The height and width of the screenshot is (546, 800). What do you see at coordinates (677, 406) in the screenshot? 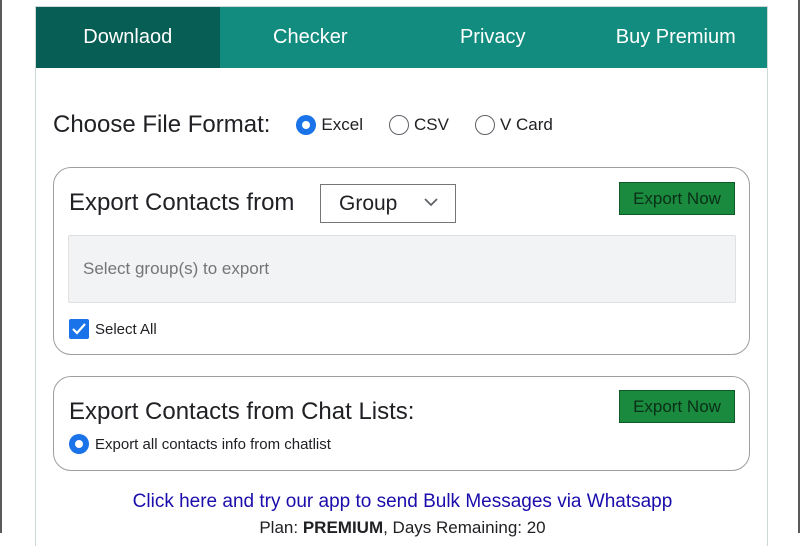
I see `chat-export-now-button: Export Now` at bounding box center [677, 406].